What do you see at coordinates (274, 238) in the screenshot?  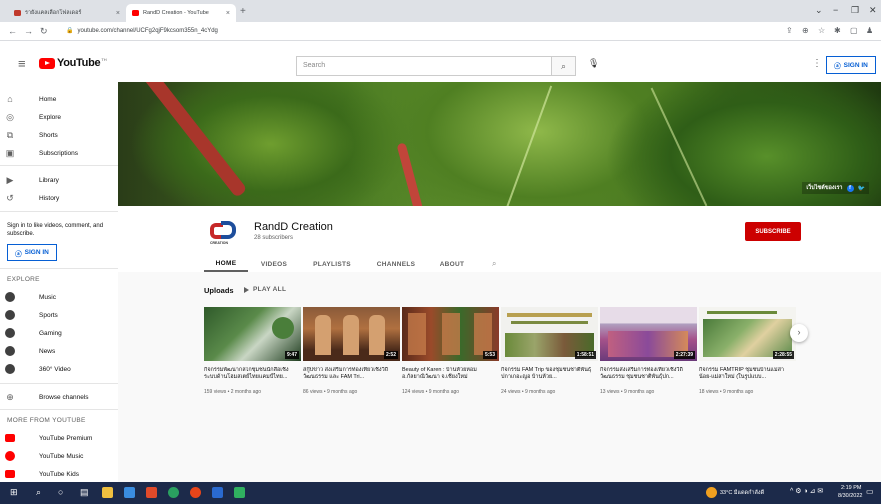 I see `subscriber-count: 28 subscribers` at bounding box center [274, 238].